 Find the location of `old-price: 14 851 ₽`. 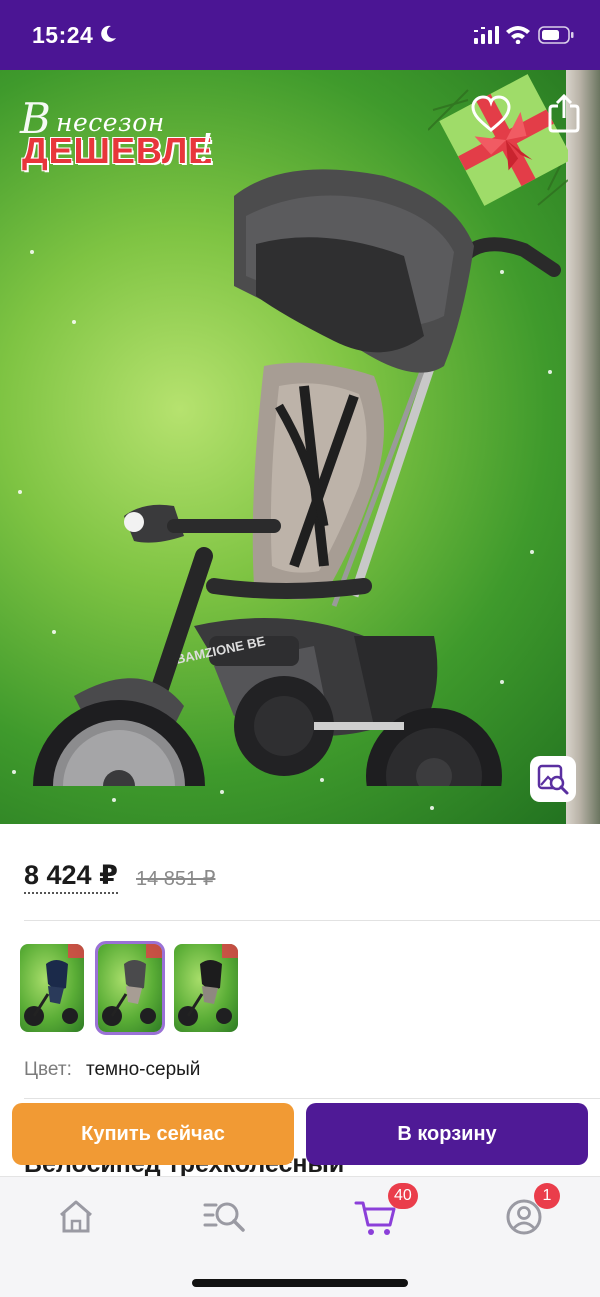

old-price: 14 851 ₽ is located at coordinates (176, 879).